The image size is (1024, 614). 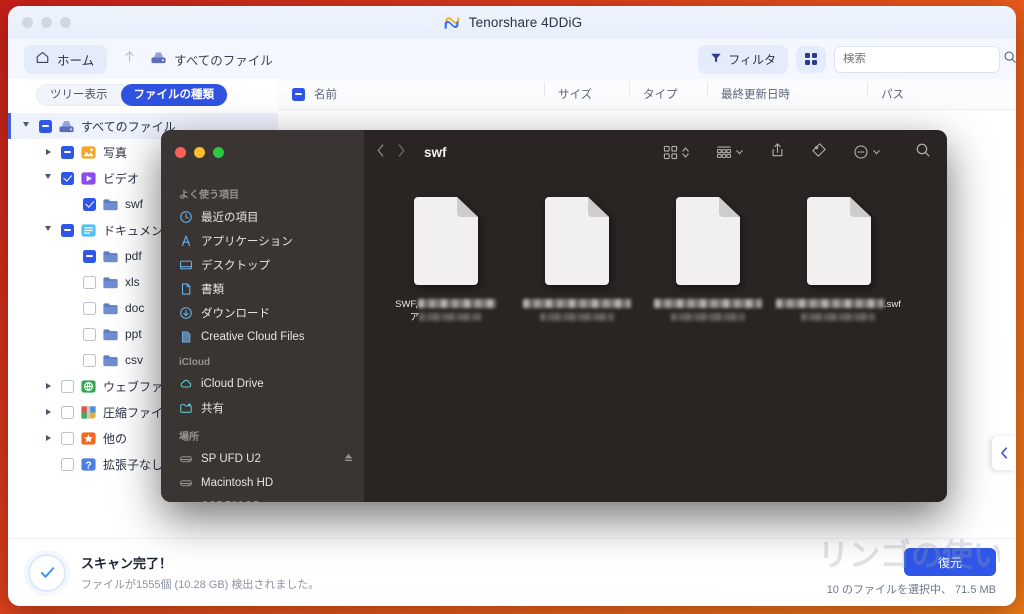 What do you see at coordinates (232, 384) in the screenshot?
I see `finder-sidebar-item-label: iCloud Drive` at bounding box center [232, 384].